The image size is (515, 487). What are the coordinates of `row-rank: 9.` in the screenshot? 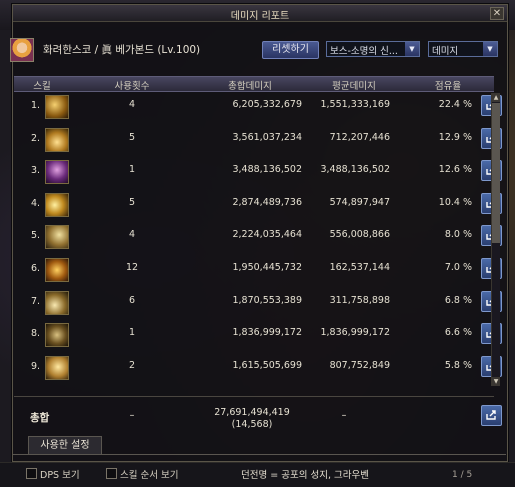 It's located at (36, 366).